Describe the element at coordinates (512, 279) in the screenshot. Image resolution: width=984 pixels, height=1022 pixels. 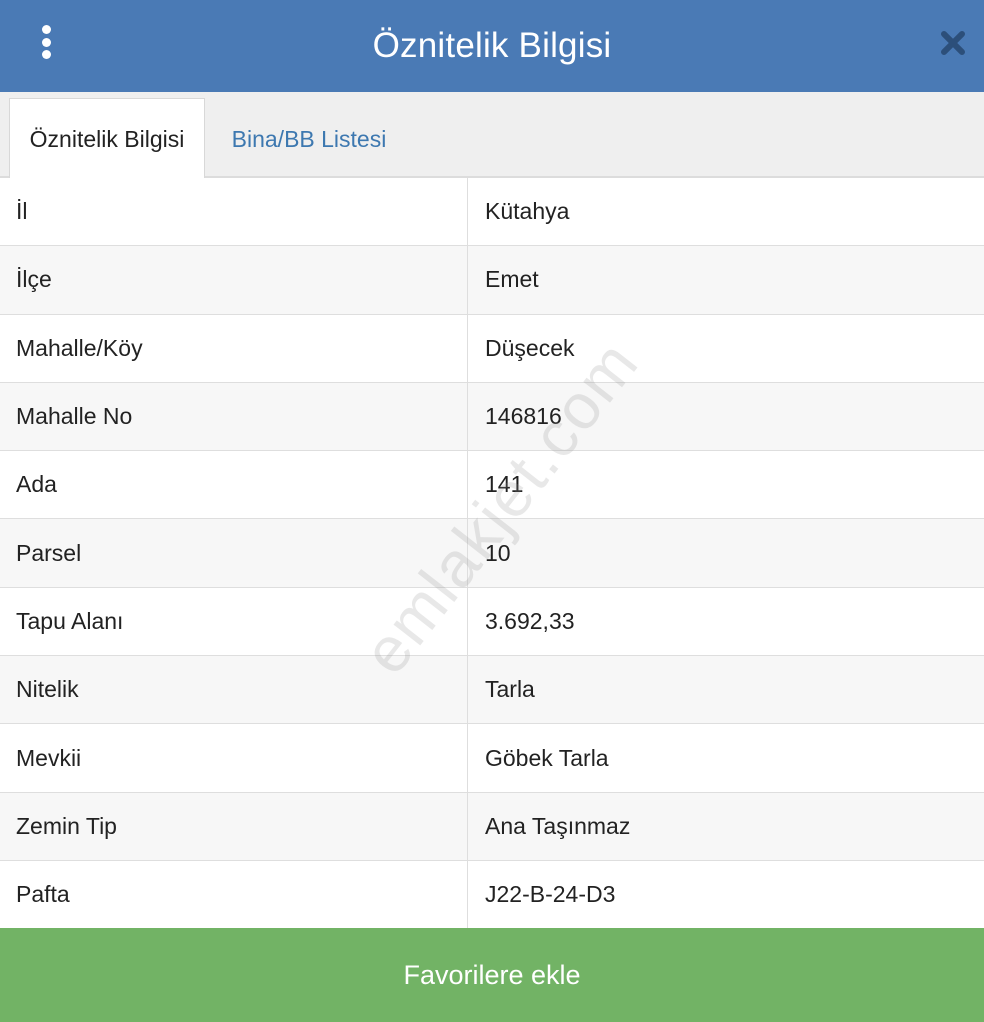
I see `attribute-value: Emet` at that location.